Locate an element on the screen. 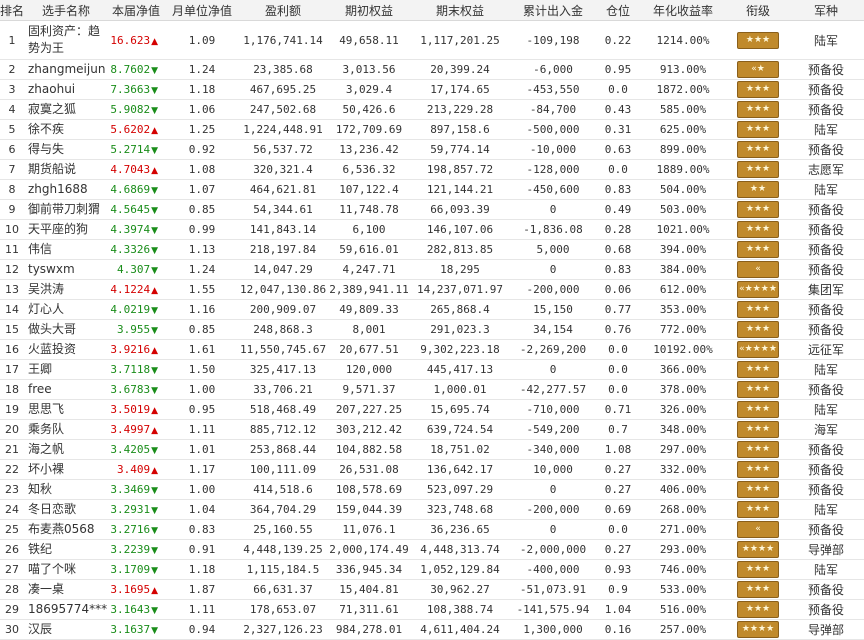 The image size is (864, 640). player-name-link: free is located at coordinates (66, 389).